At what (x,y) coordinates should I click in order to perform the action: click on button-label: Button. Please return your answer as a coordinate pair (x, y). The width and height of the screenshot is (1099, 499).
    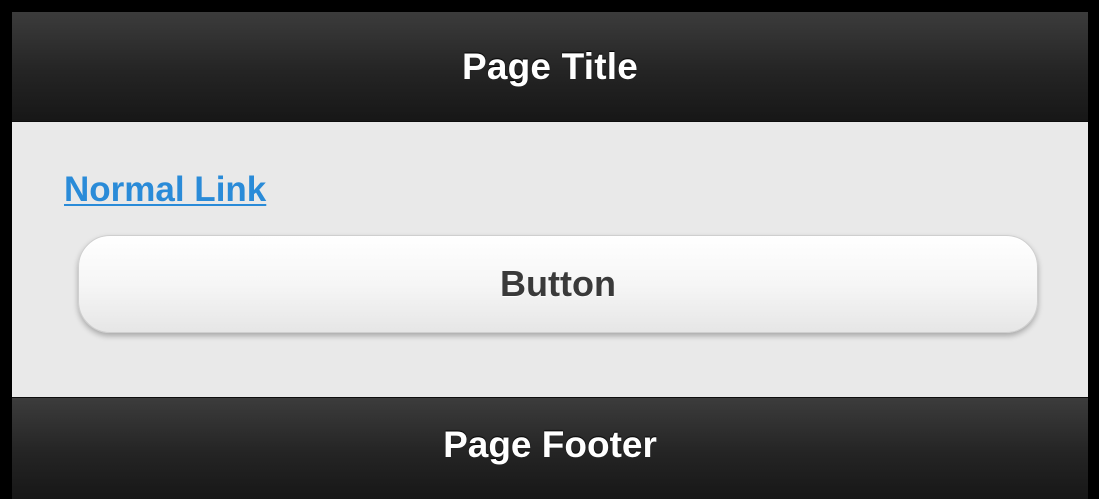
    Looking at the image, I should click on (558, 283).